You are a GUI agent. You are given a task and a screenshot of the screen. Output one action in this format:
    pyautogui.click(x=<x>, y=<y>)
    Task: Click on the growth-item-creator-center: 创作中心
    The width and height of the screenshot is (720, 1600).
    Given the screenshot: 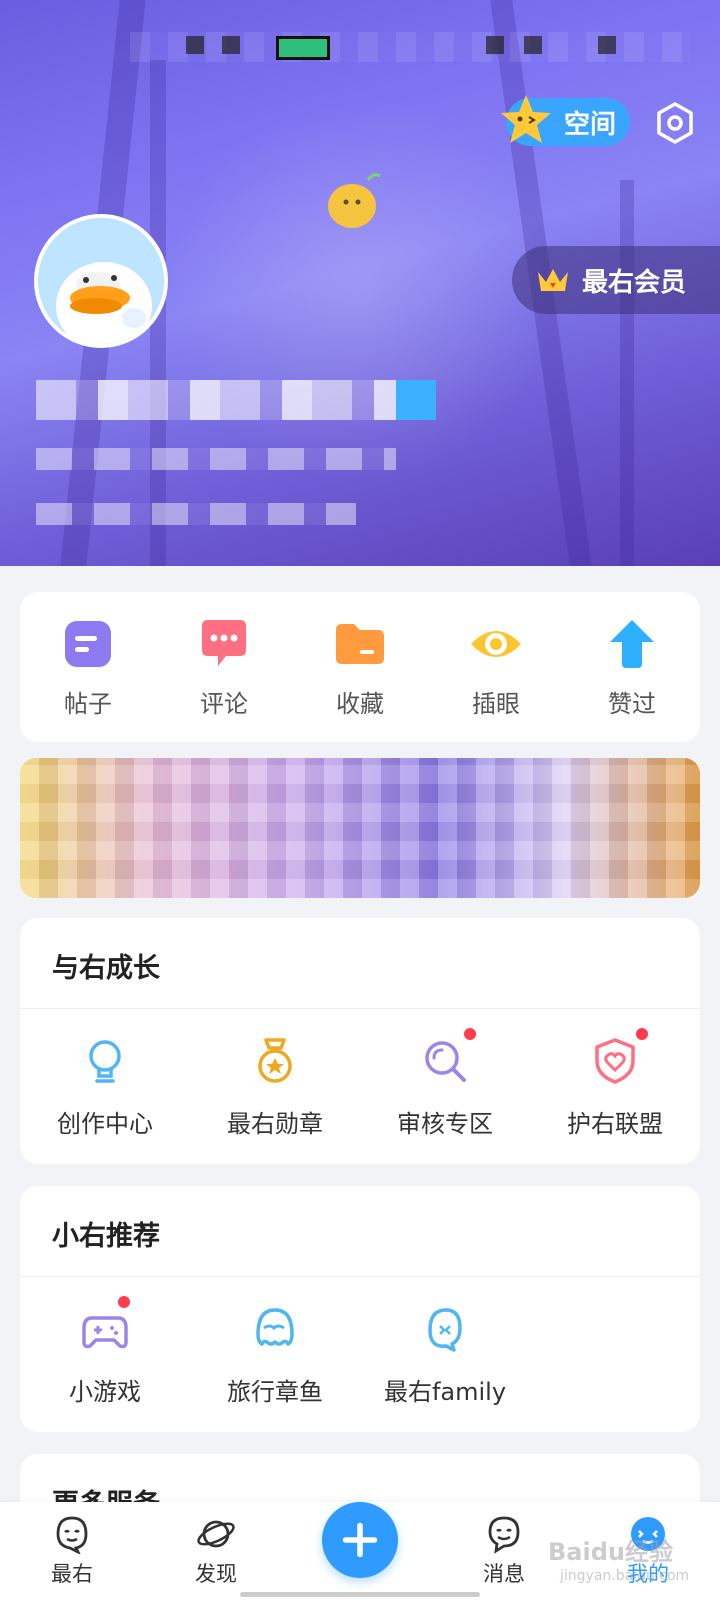 What is the action you would take?
    pyautogui.click(x=105, y=1077)
    